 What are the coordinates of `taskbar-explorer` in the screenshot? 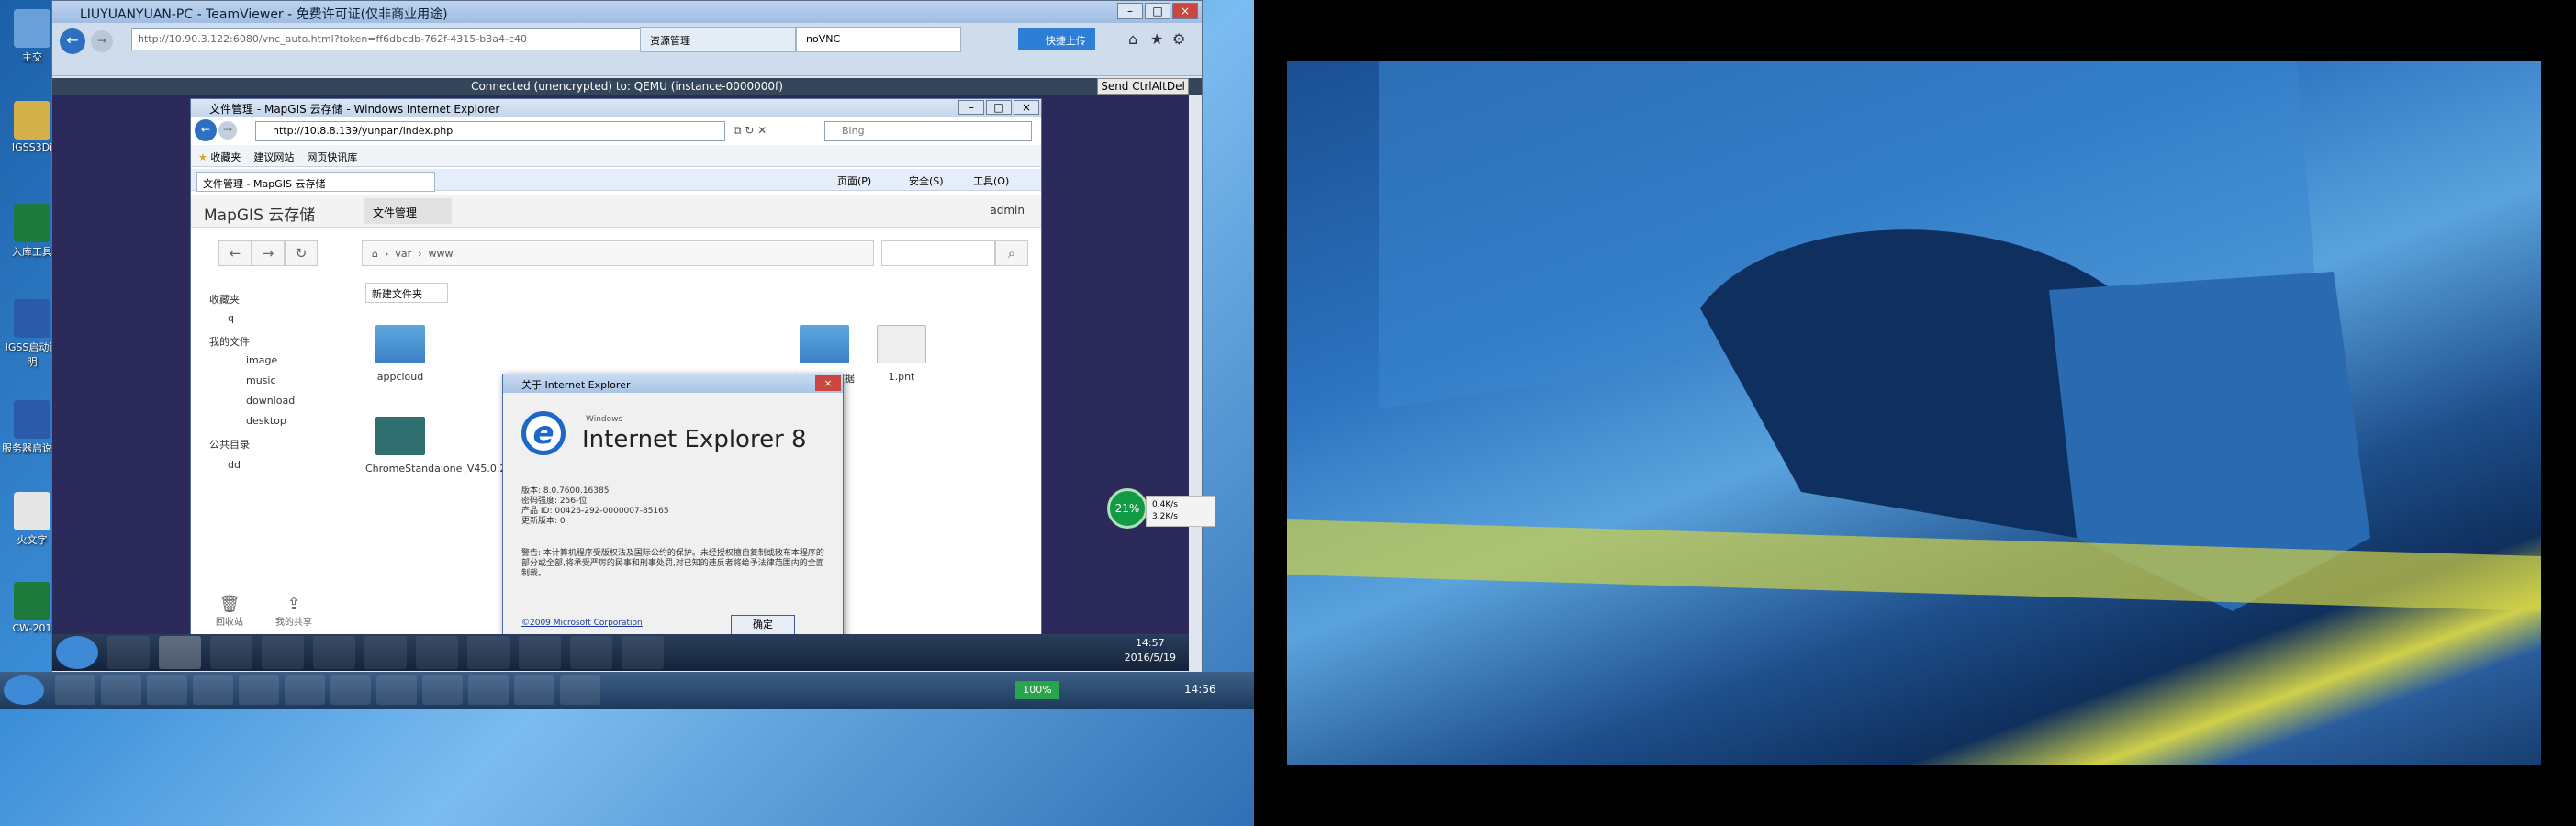 It's located at (231, 652).